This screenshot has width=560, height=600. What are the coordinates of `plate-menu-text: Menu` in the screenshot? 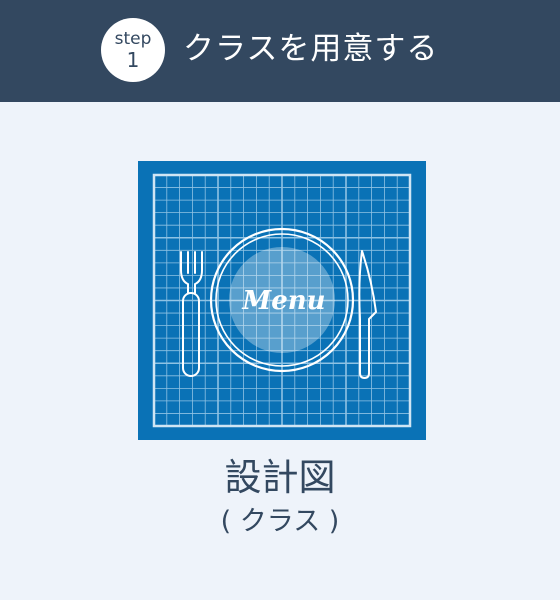 It's located at (283, 301).